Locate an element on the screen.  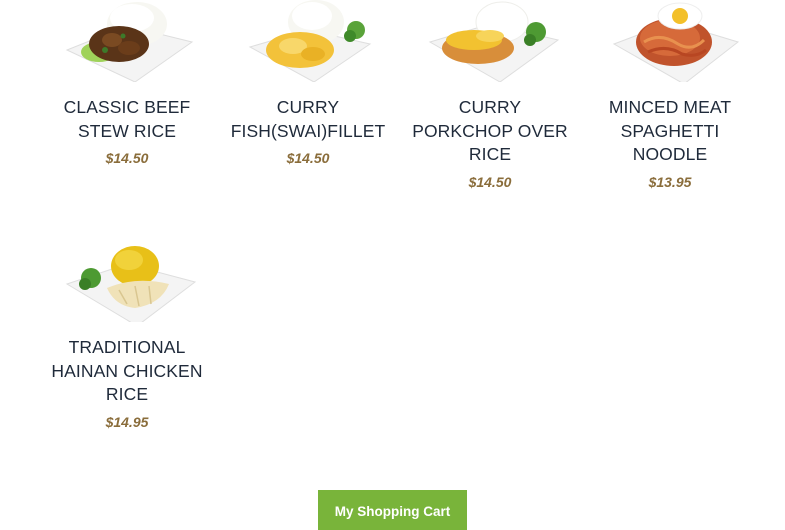
item-name: CURRY PORKCHOP OVER RICE is located at coordinates (490, 131).